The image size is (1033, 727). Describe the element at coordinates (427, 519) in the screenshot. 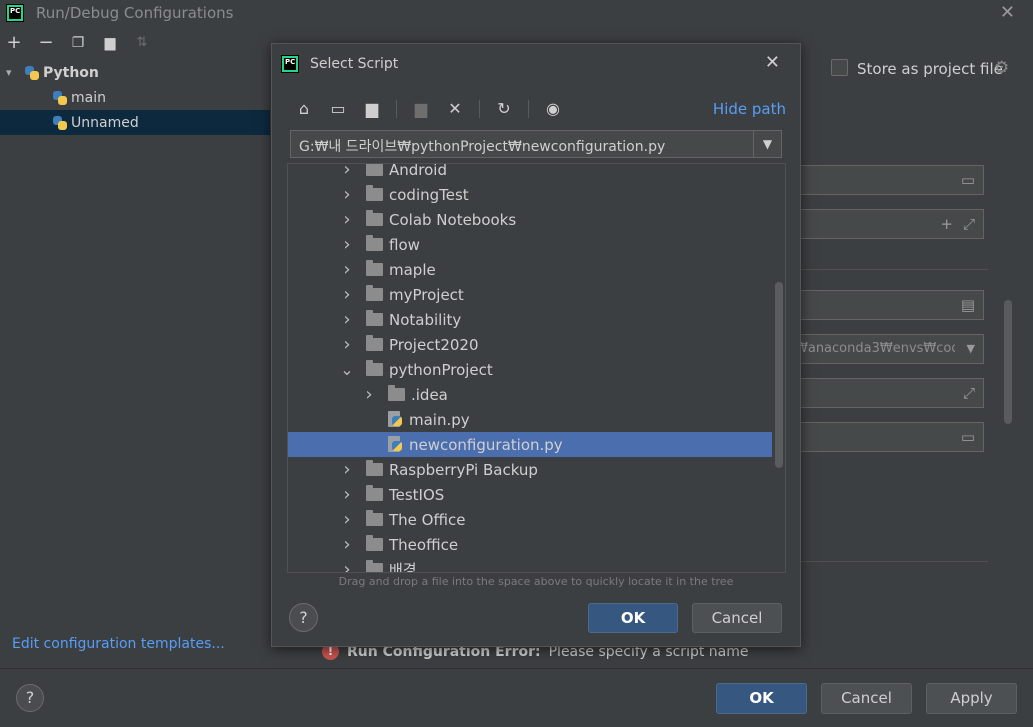

I see `tree-item-label: The Office` at that location.